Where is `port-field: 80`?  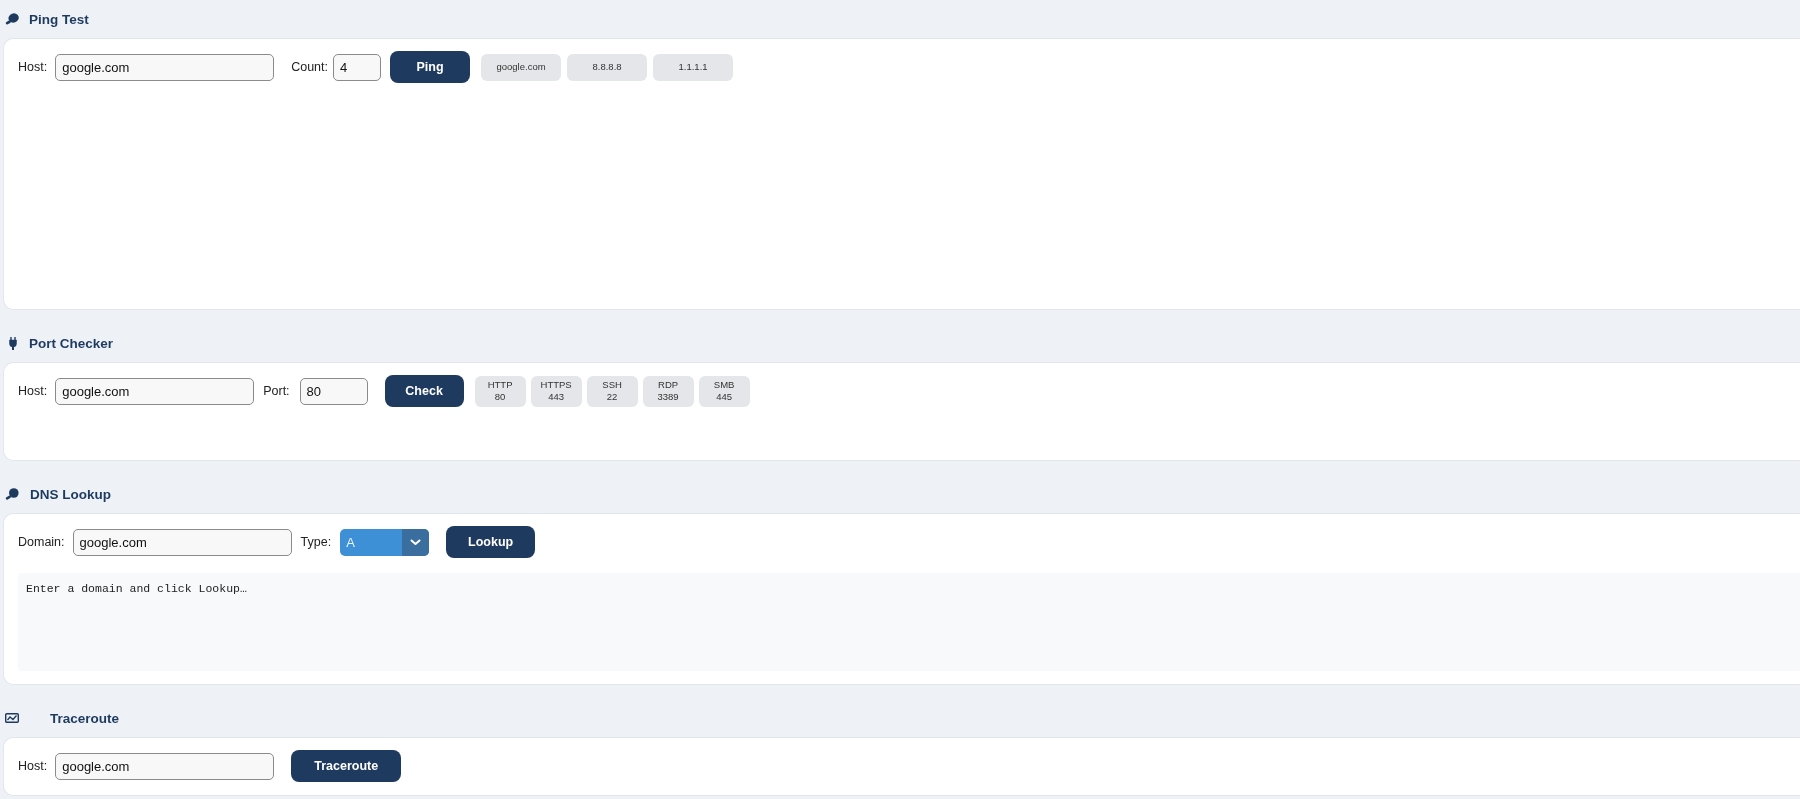 port-field: 80 is located at coordinates (333, 391).